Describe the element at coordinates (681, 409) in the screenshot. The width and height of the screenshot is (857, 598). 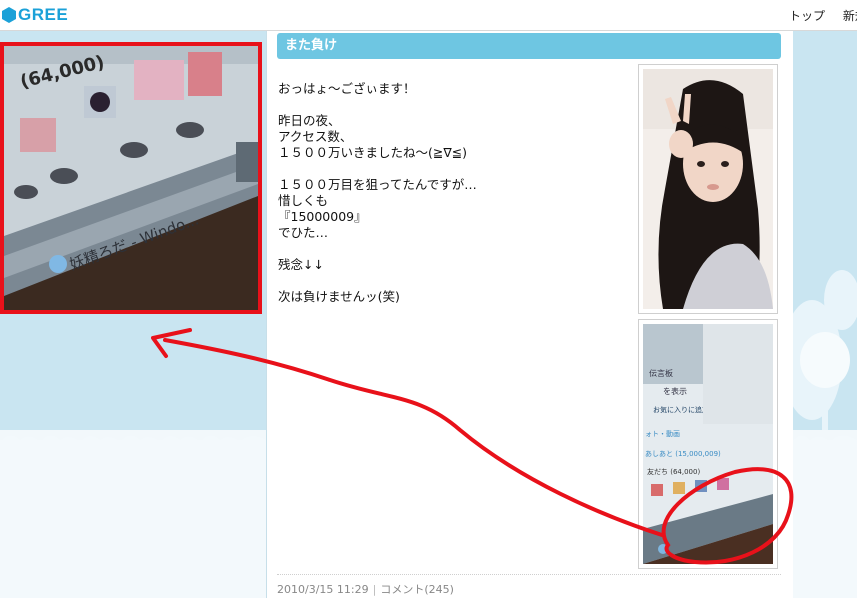
I see `screen-line: お気に入りに追加` at that location.